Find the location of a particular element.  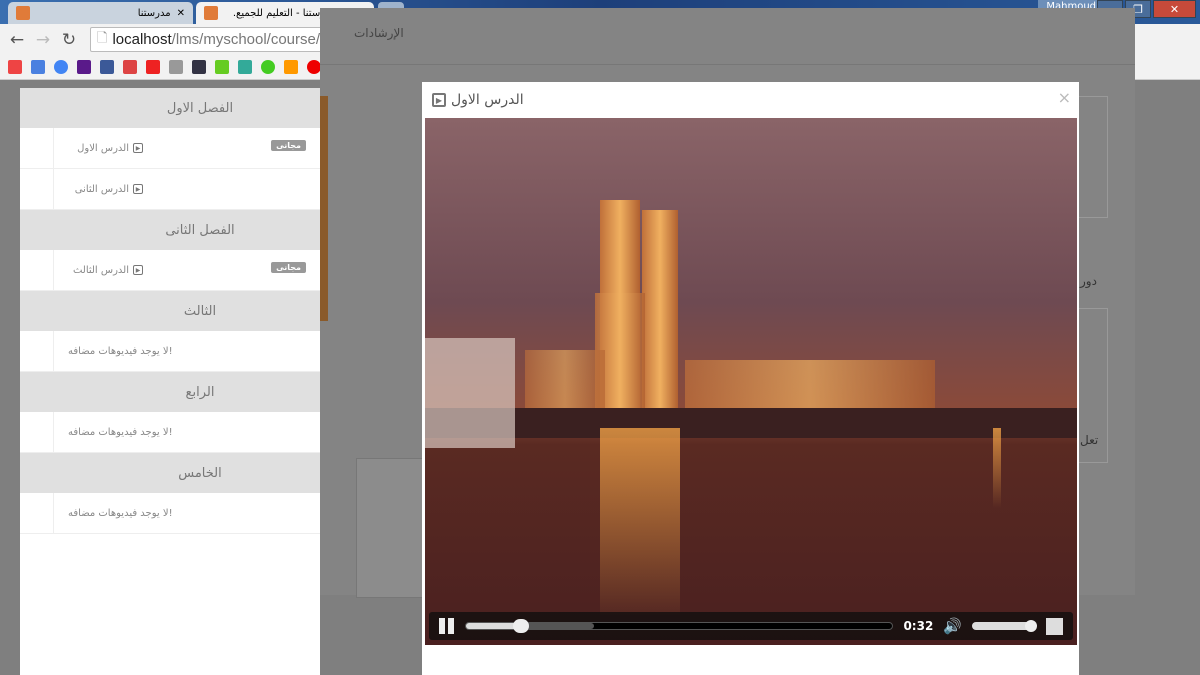

youtube-icon is located at coordinates (153, 67).